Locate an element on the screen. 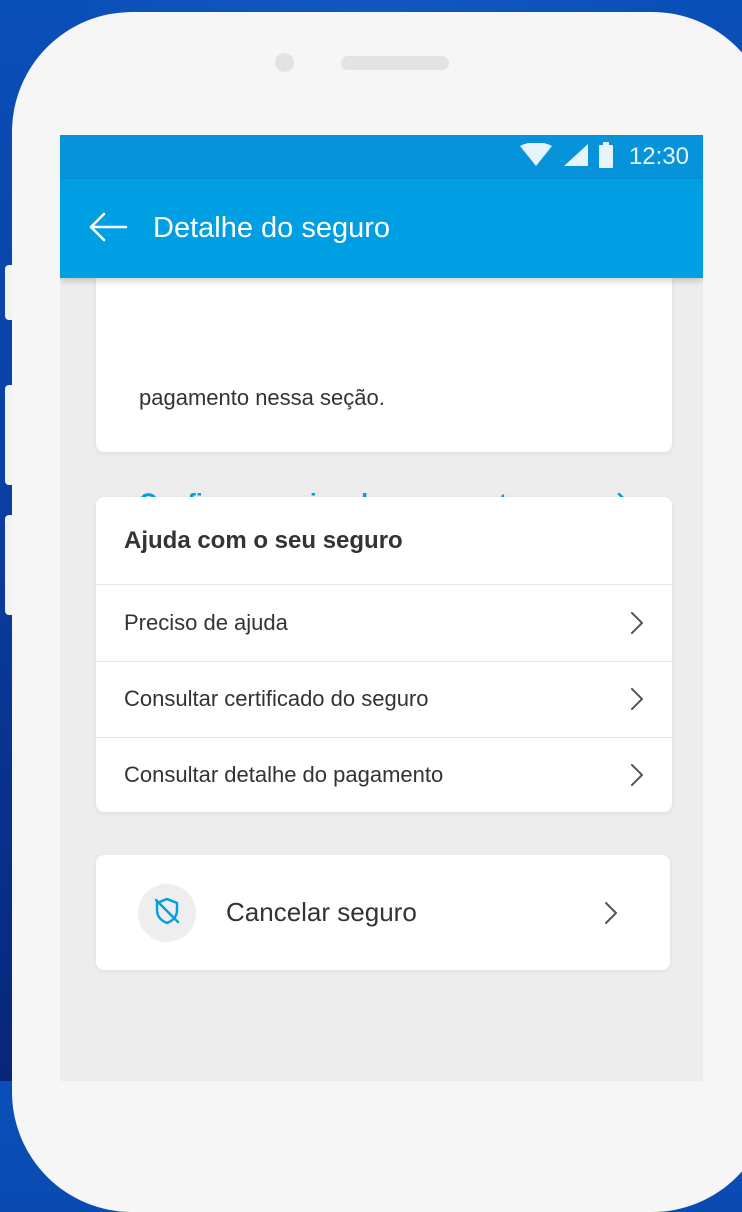 This screenshot has height=1212, width=742. help-card-title: Ajuda com o seu seguro is located at coordinates (263, 540).